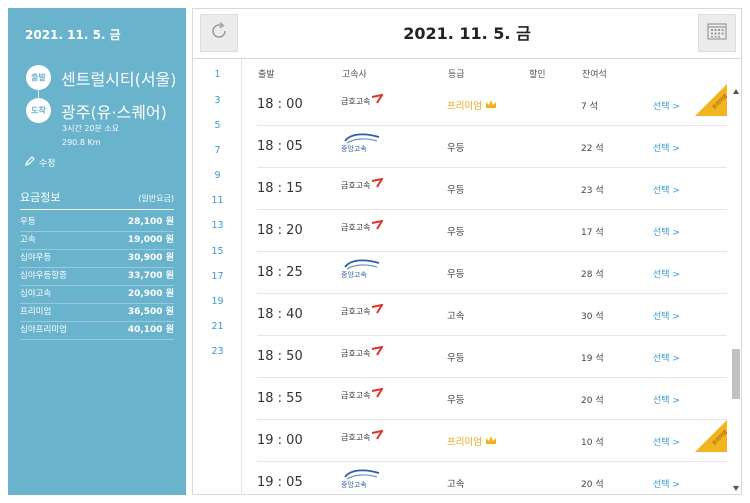 Image resolution: width=750 pixels, height=503 pixels. I want to click on fare-name: 고속, so click(28, 240).